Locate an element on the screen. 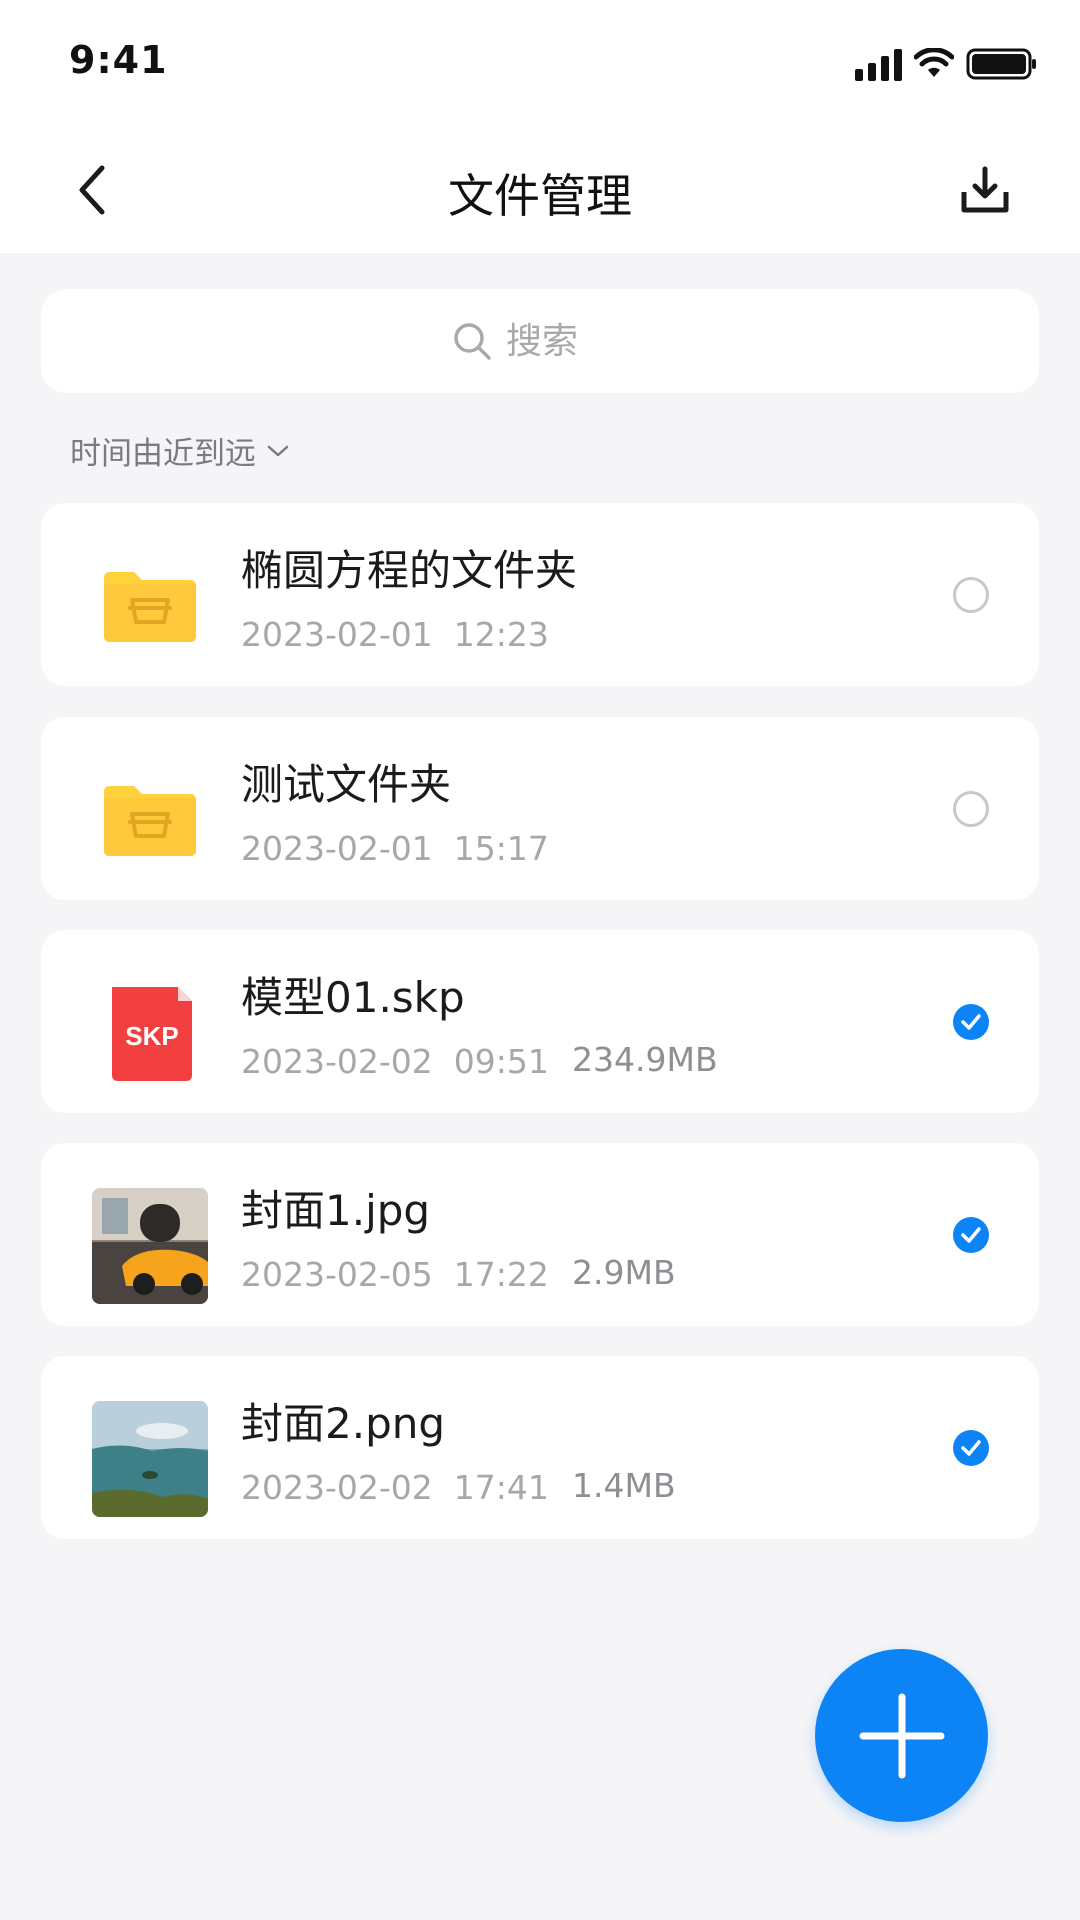 This screenshot has width=1080, height=1920. file-datetime: 2023-02-01 12:23 is located at coordinates (395, 634).